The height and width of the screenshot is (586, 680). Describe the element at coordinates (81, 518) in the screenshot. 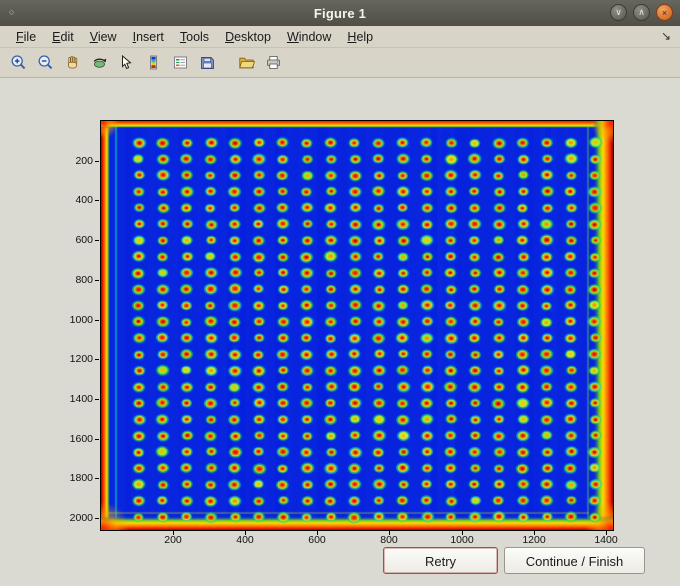

I see `y-tick-label: 2000` at that location.